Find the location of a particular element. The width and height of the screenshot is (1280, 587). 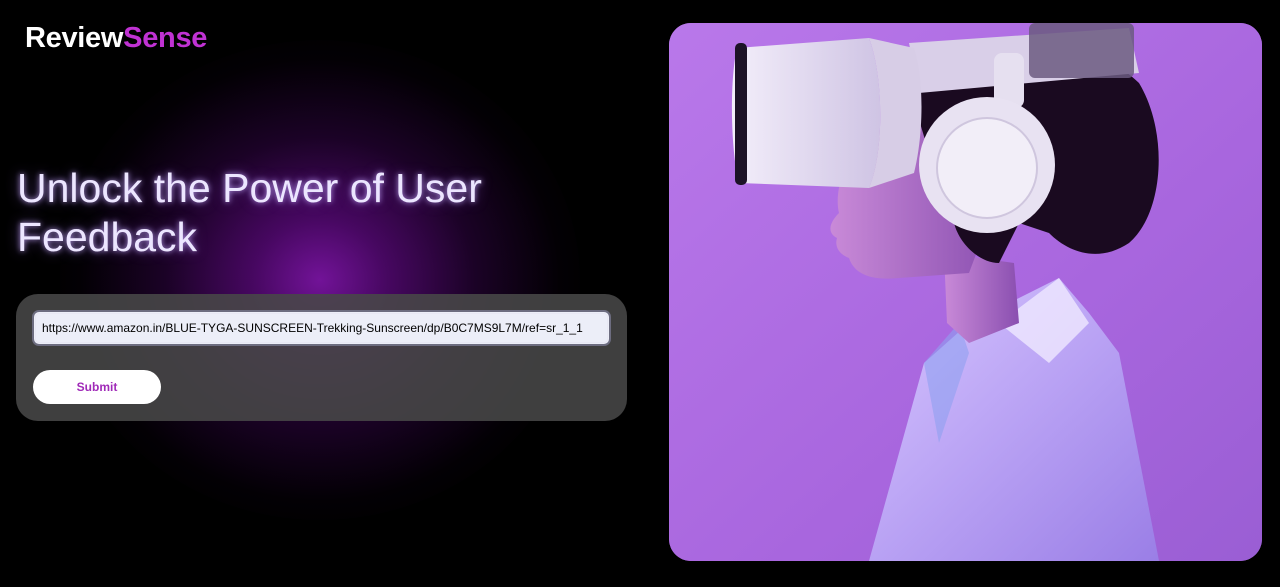

hero-headline: Unlock the Power of User Feedback is located at coordinates (249, 212).